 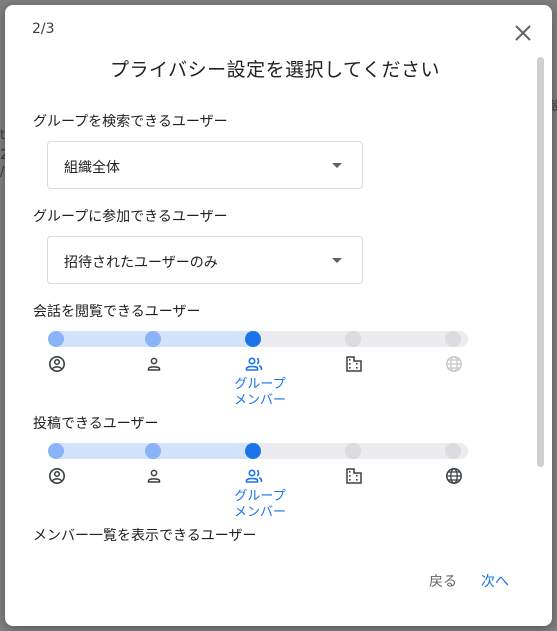 I want to click on close-icon, so click(x=523, y=33).